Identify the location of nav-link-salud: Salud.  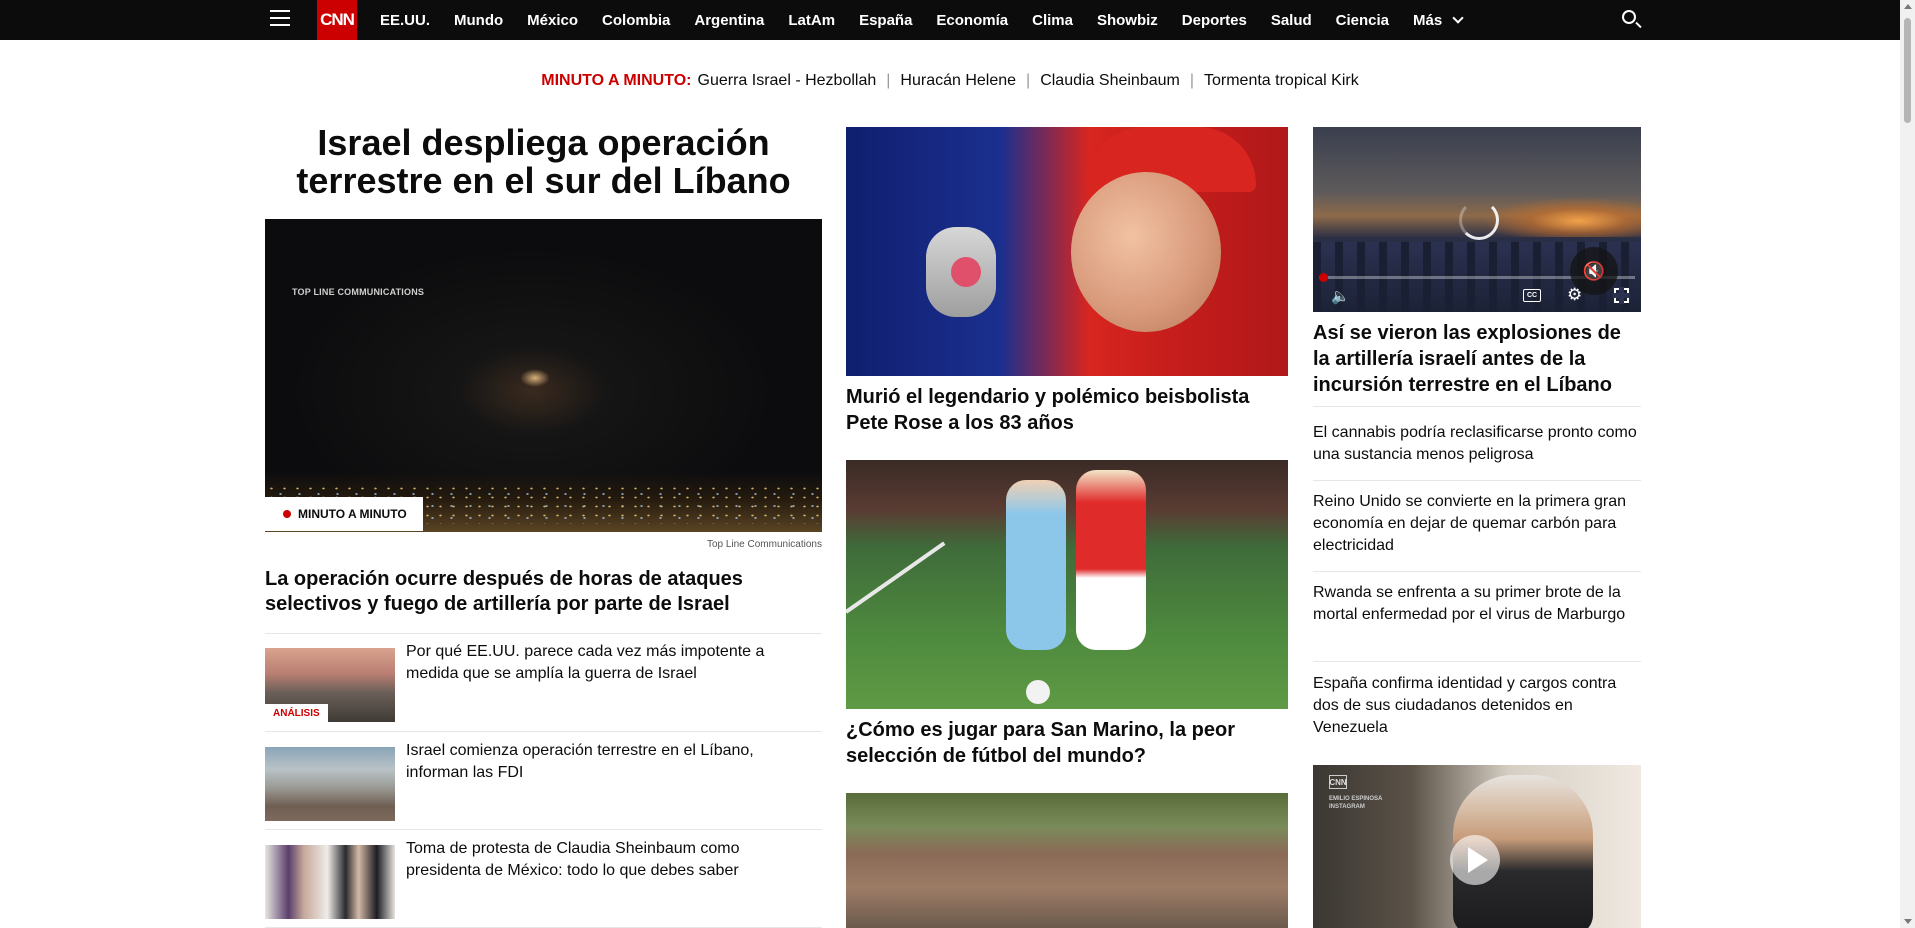
(1291, 20).